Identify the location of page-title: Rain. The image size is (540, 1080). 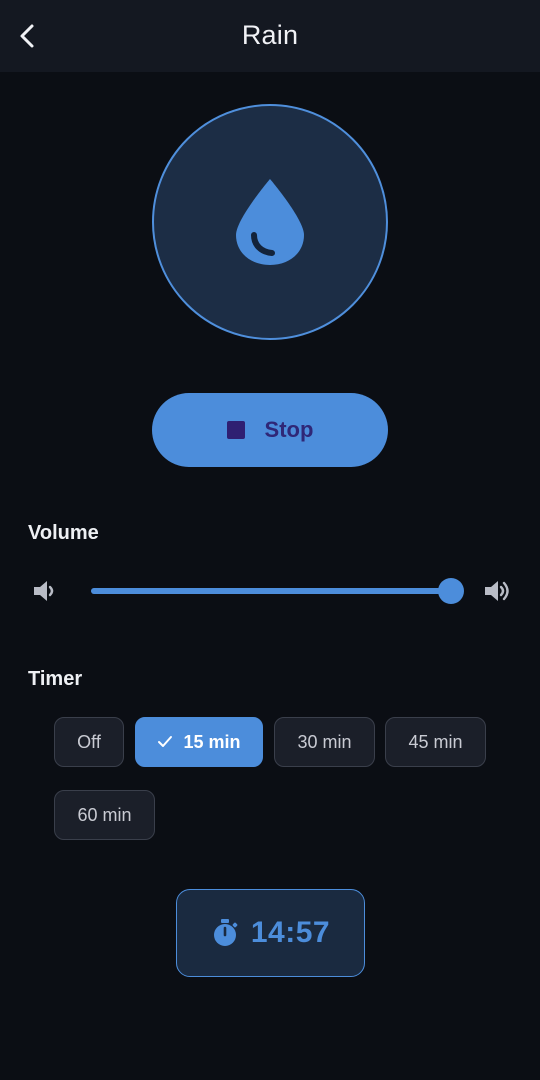
(270, 35).